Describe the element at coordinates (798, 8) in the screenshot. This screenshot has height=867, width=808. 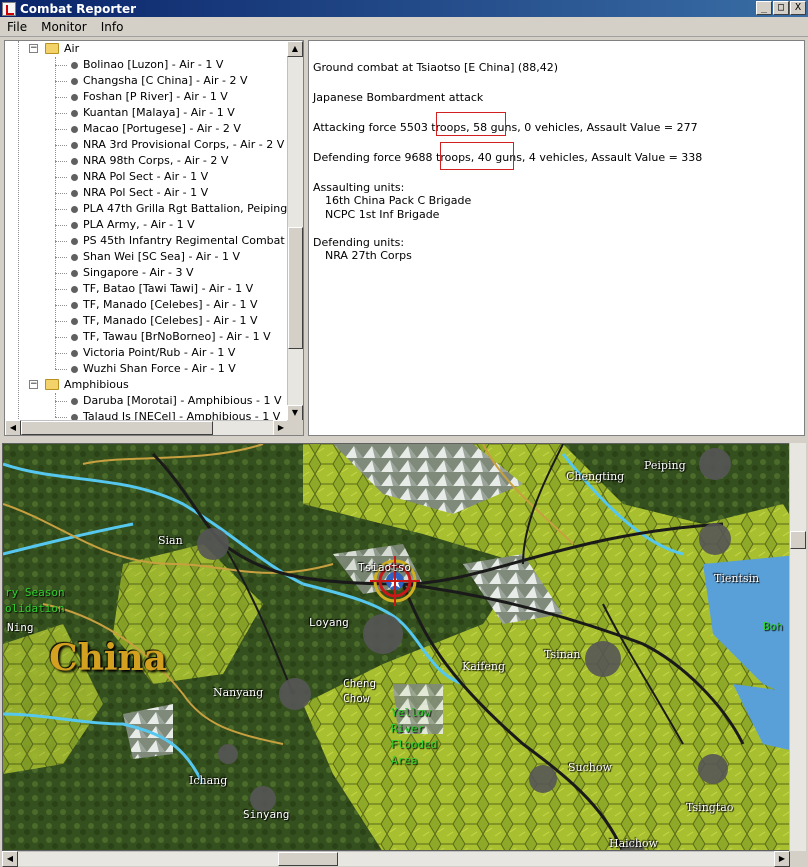
I see `close-button: X` at that location.